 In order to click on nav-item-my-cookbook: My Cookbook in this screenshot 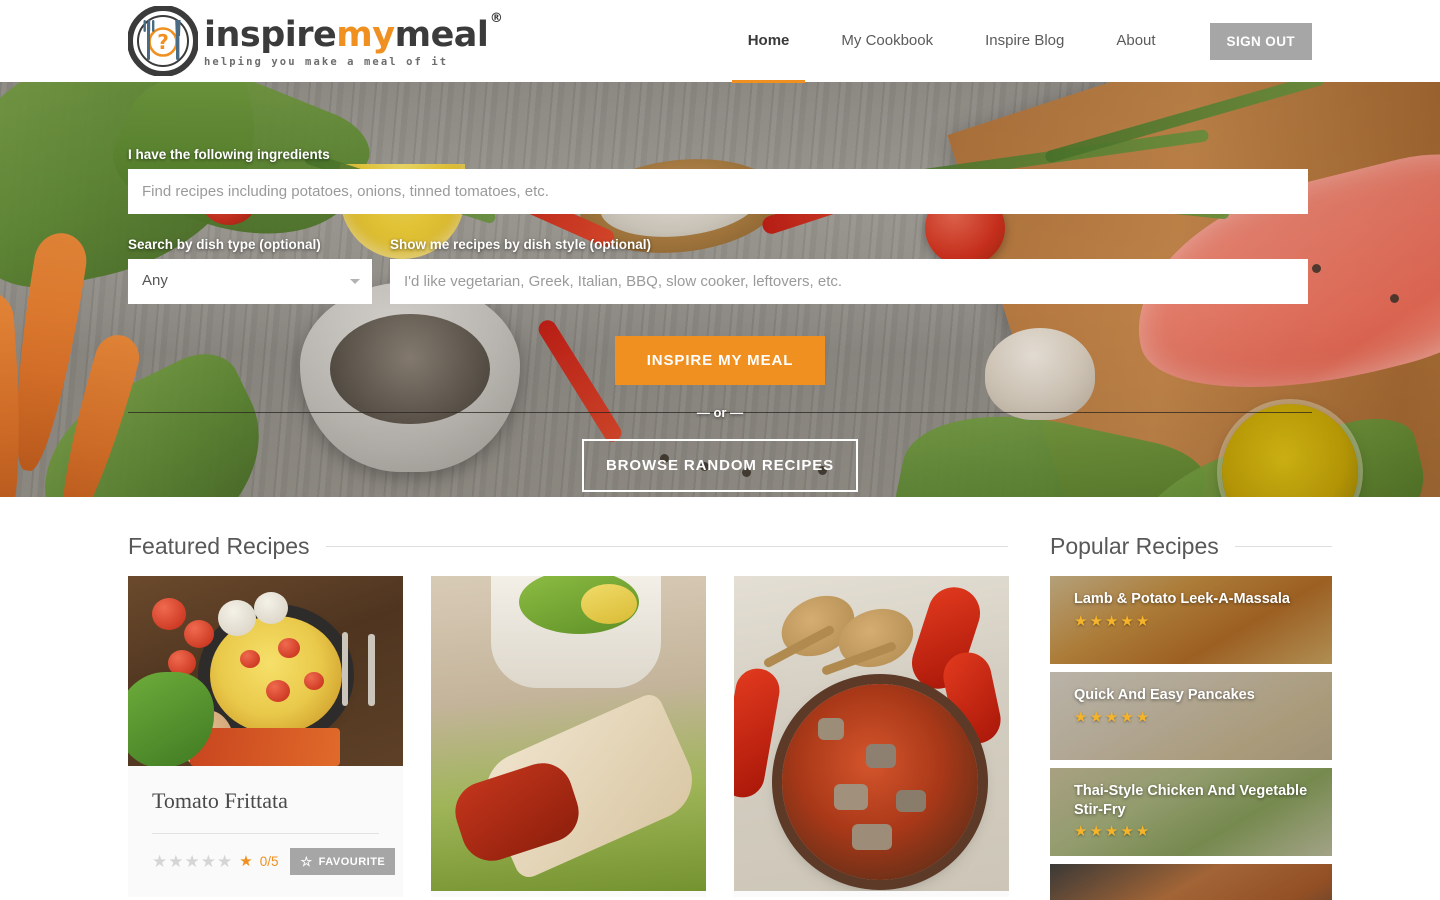, I will do `click(887, 41)`.